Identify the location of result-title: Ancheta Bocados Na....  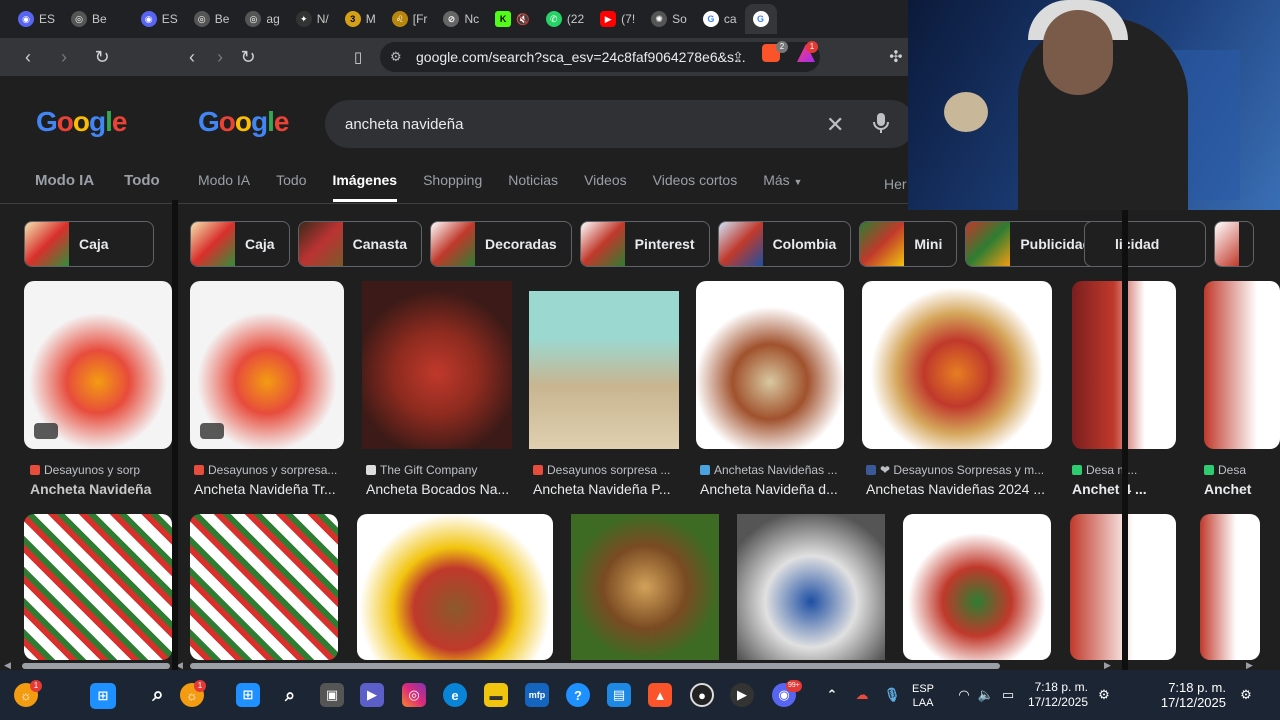
(439, 489).